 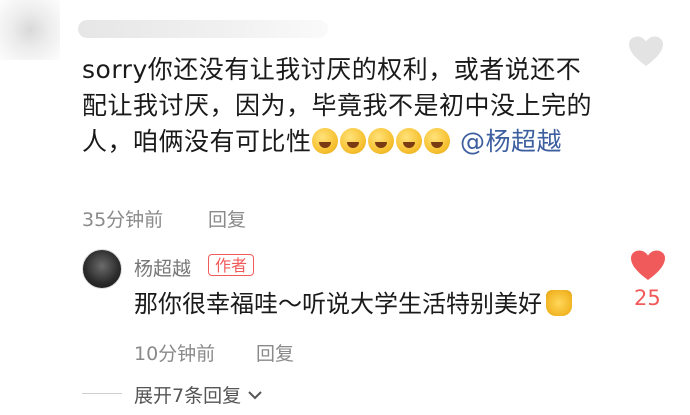 I want to click on author-badge: 作者, so click(x=231, y=265).